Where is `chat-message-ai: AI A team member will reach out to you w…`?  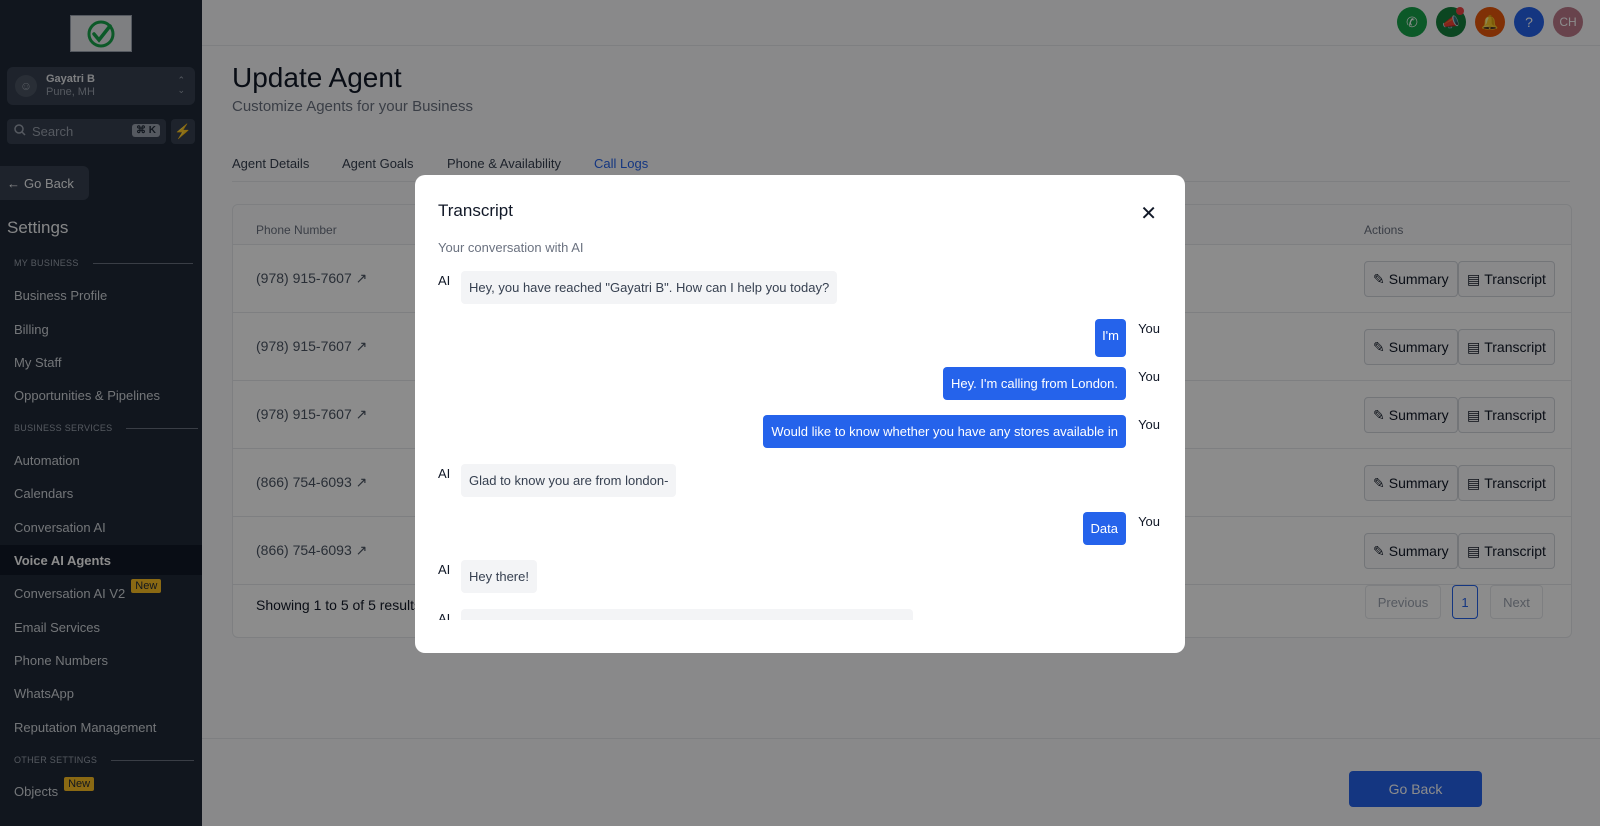
chat-message-ai: AI A team member will reach out to you w… is located at coordinates (800, 614).